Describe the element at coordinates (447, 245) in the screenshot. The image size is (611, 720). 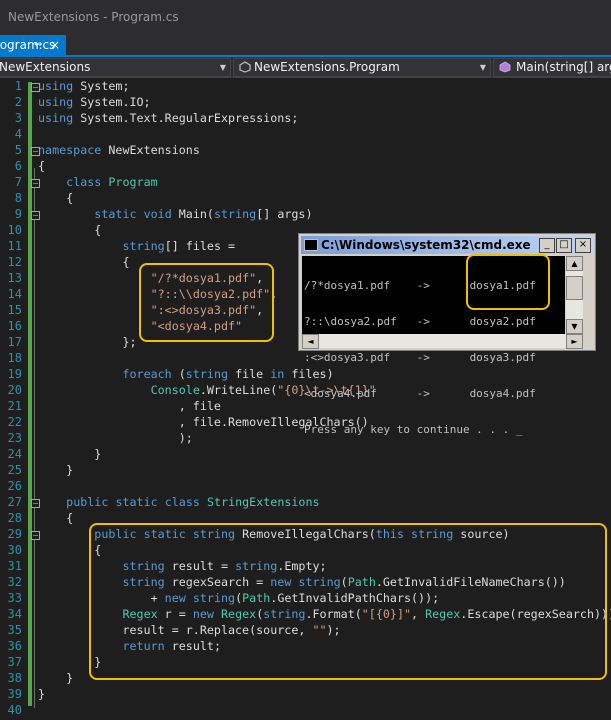
I see `console-title-bar: C:\Windows\system32\cmd.exe _ □ ×` at that location.